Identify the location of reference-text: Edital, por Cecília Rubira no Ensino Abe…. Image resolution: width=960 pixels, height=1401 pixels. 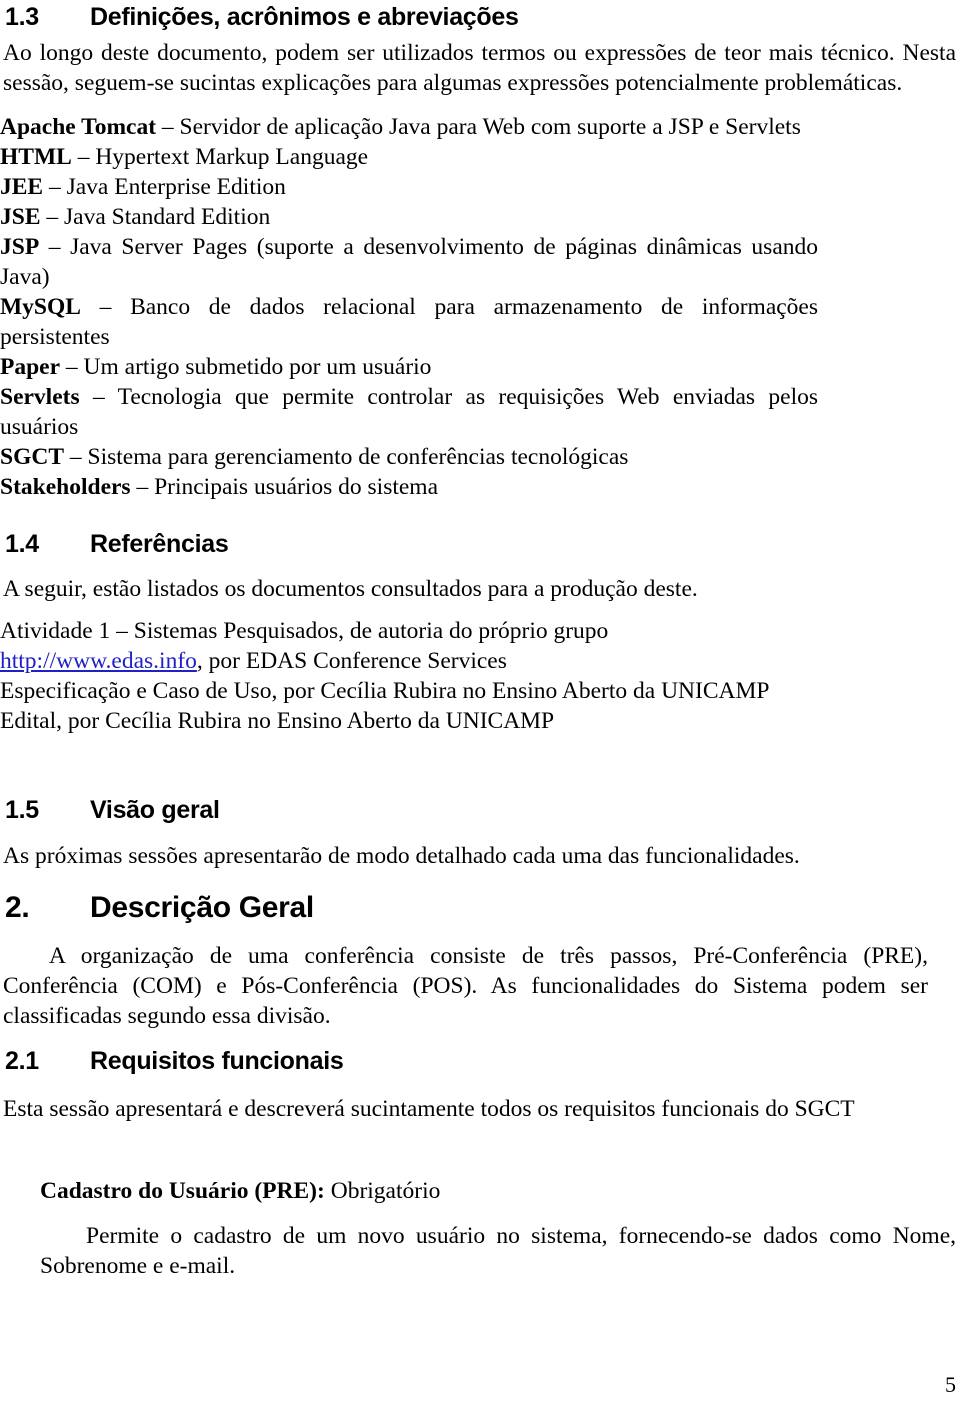
(277, 721).